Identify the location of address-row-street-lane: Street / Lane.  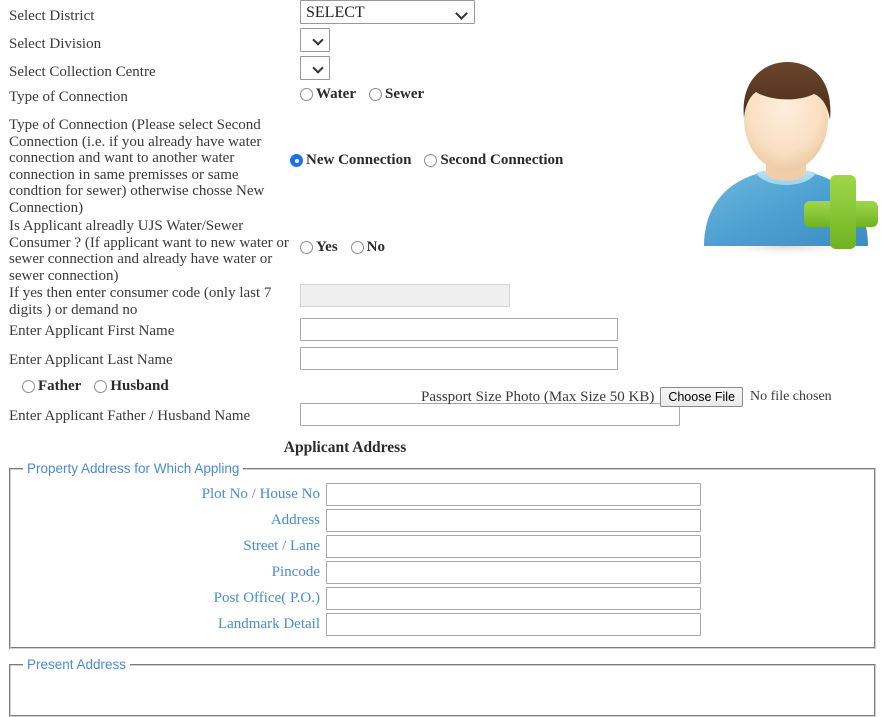
(442, 546).